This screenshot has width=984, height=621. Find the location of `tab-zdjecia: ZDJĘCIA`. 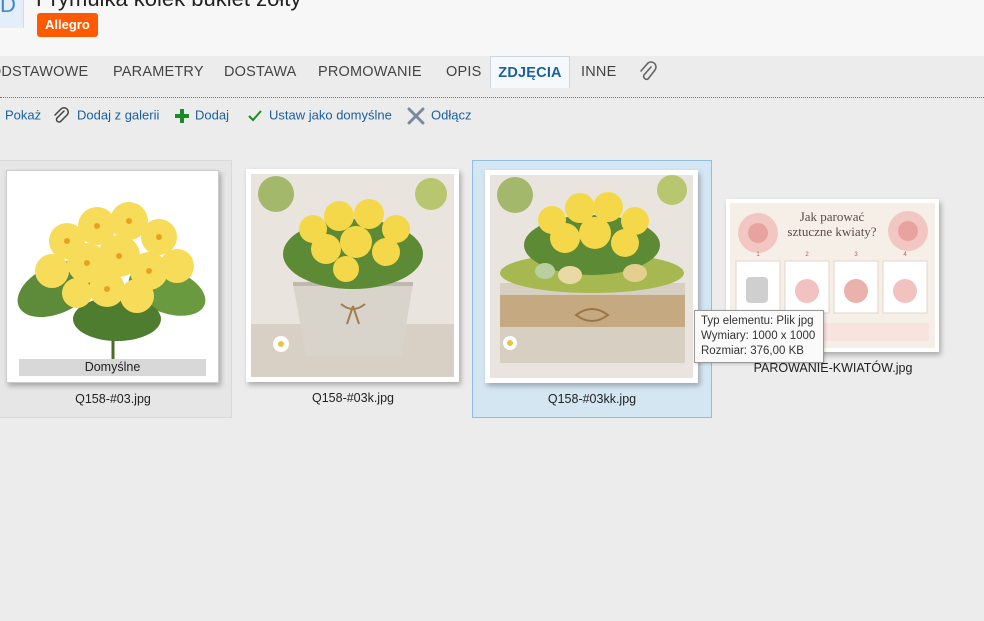

tab-zdjecia: ZDJĘCIA is located at coordinates (530, 72).